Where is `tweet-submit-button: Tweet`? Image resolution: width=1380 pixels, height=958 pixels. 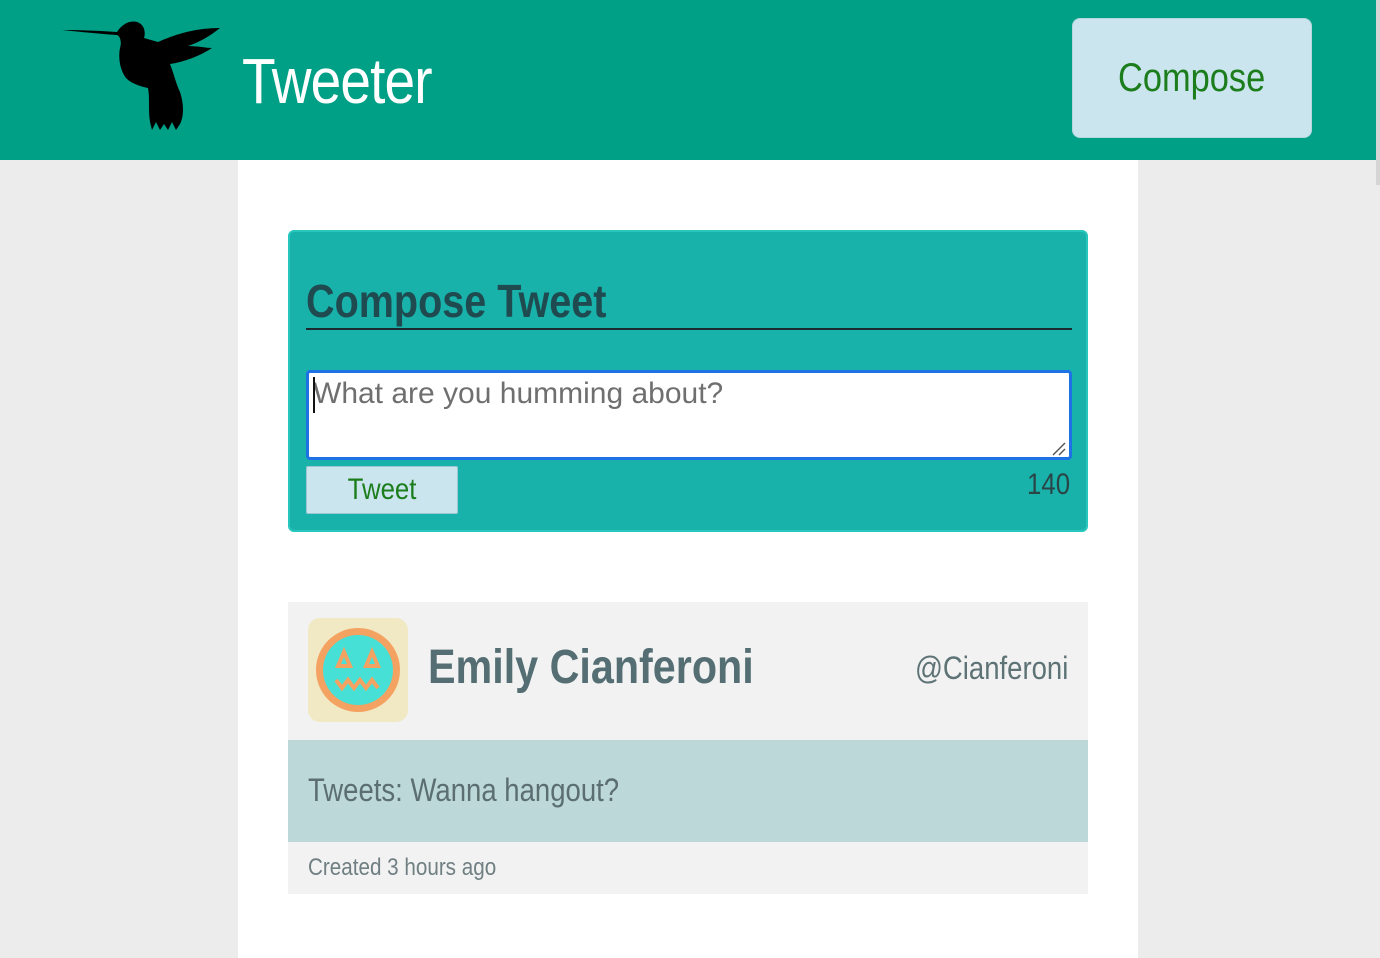
tweet-submit-button: Tweet is located at coordinates (382, 490).